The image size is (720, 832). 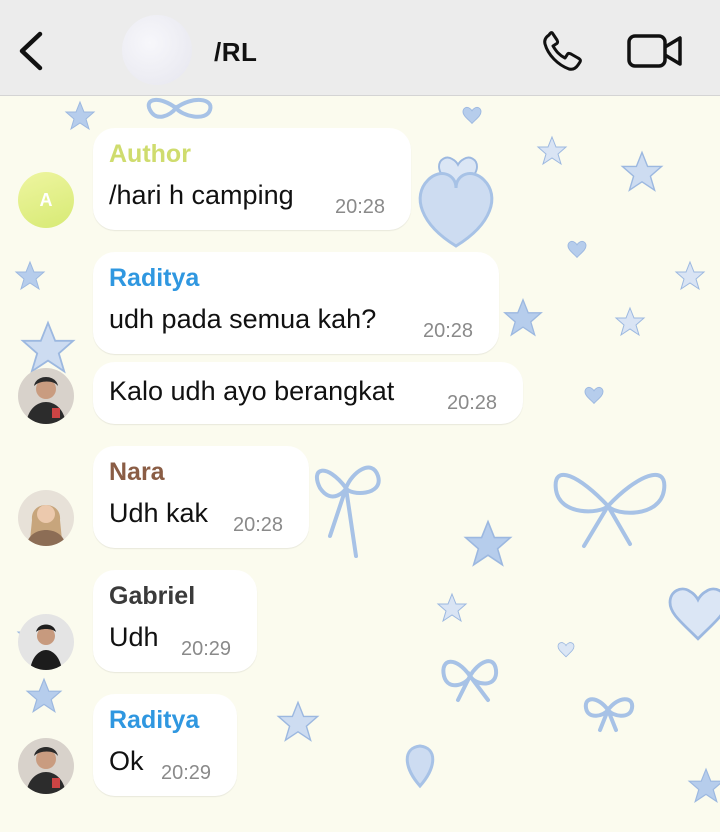 I want to click on message-row: Raditya udh pada semua kah? 20:28, so click(x=360, y=305).